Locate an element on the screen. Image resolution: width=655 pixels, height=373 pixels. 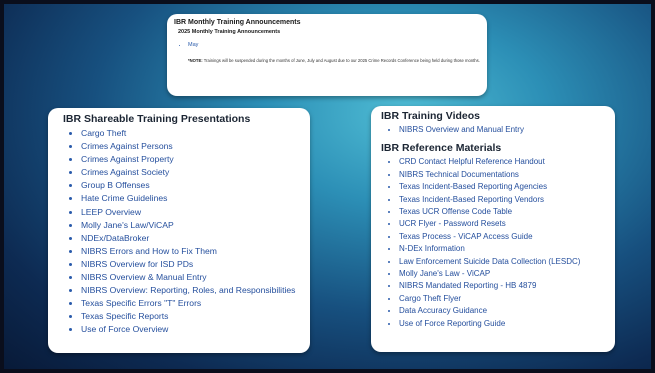
reference-link: N-DEx Information is located at coordinates (502, 249).